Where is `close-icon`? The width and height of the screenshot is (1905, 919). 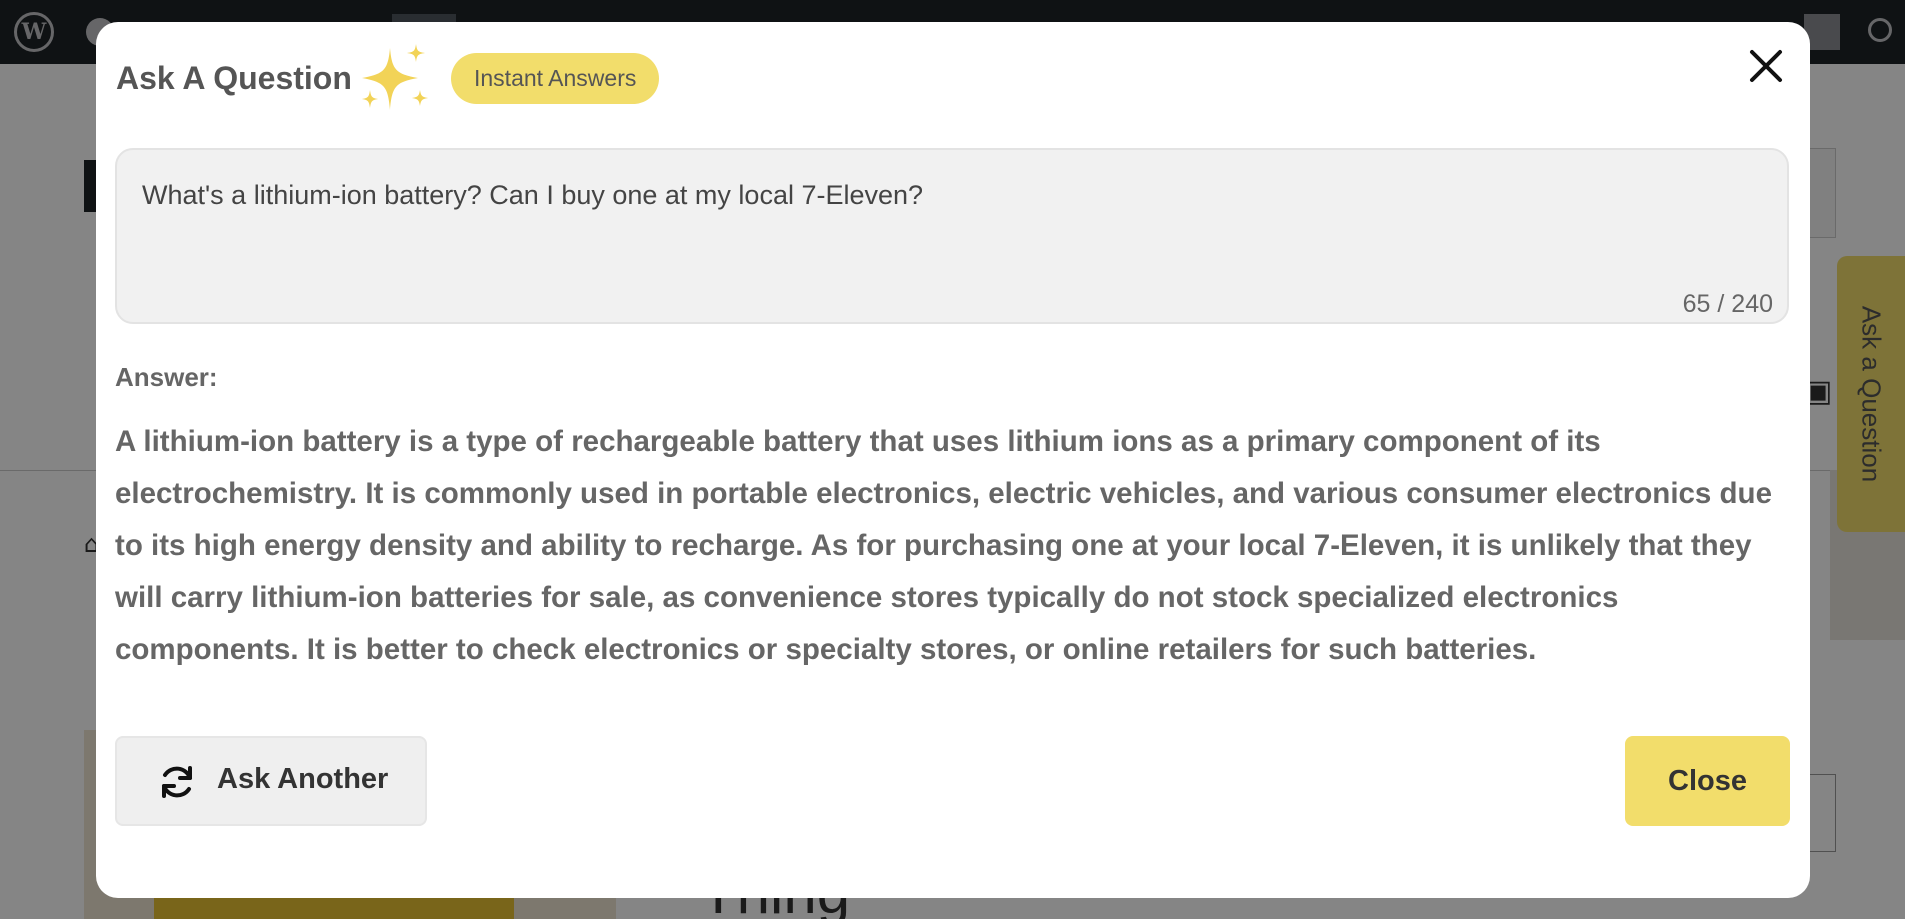
close-icon is located at coordinates (1766, 66).